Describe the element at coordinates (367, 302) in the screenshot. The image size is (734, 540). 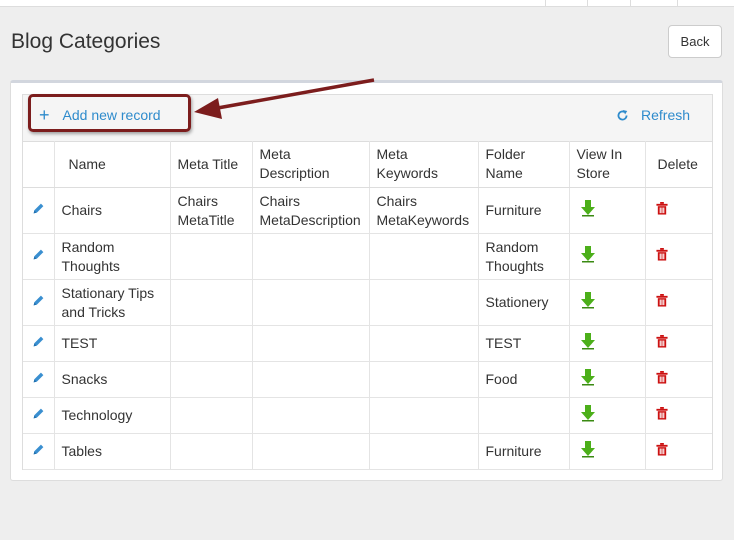
I see `table-row: Stationary Tips and Tricks Stationery` at that location.